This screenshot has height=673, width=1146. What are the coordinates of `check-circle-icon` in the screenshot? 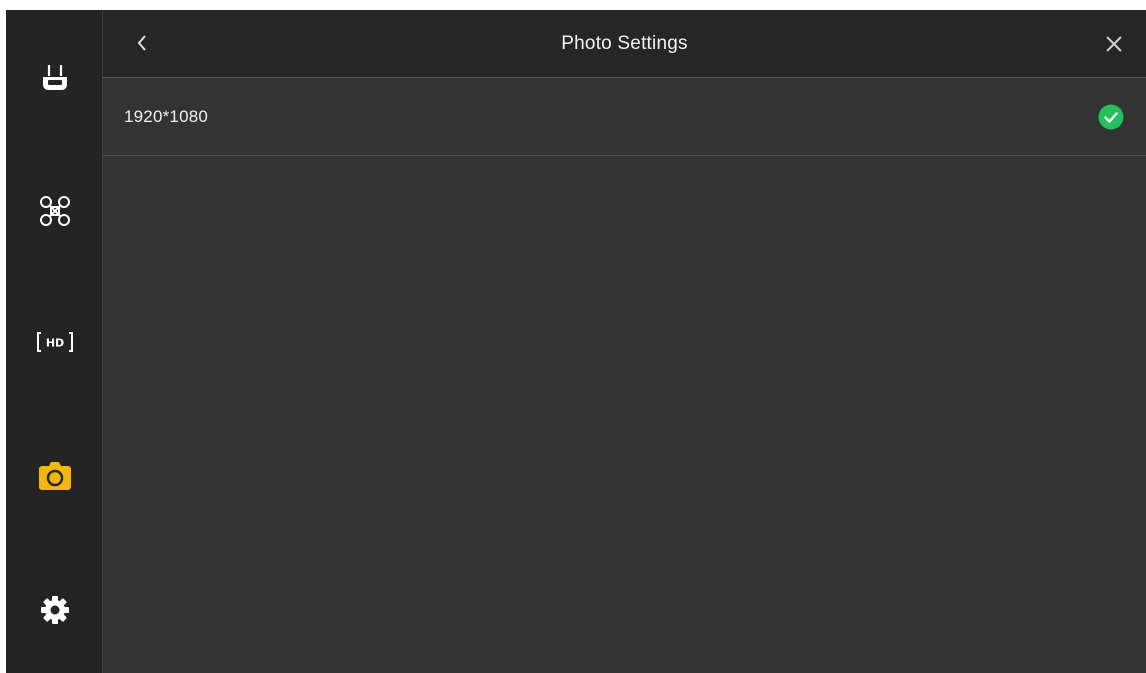 It's located at (1111, 117).